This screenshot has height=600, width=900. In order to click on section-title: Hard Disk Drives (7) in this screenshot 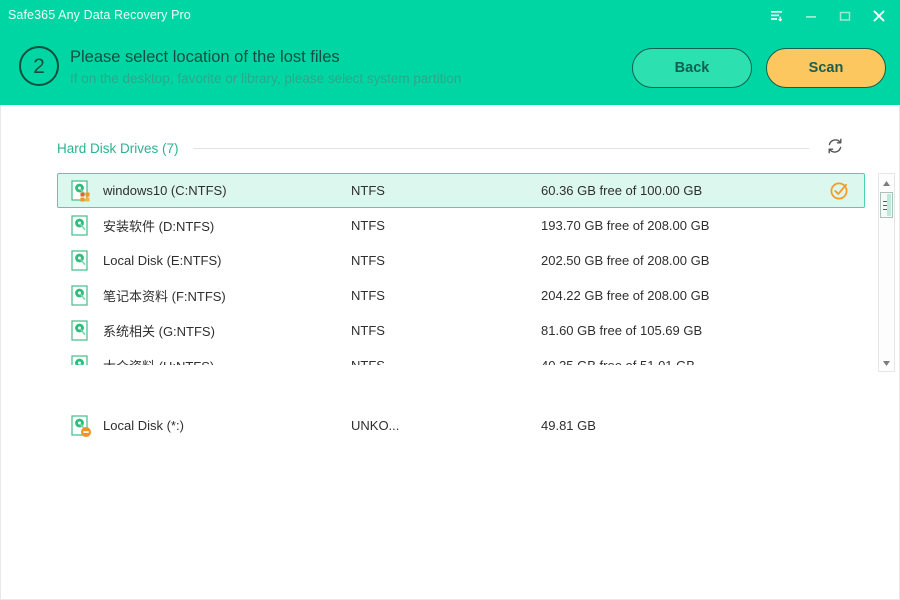, I will do `click(118, 148)`.